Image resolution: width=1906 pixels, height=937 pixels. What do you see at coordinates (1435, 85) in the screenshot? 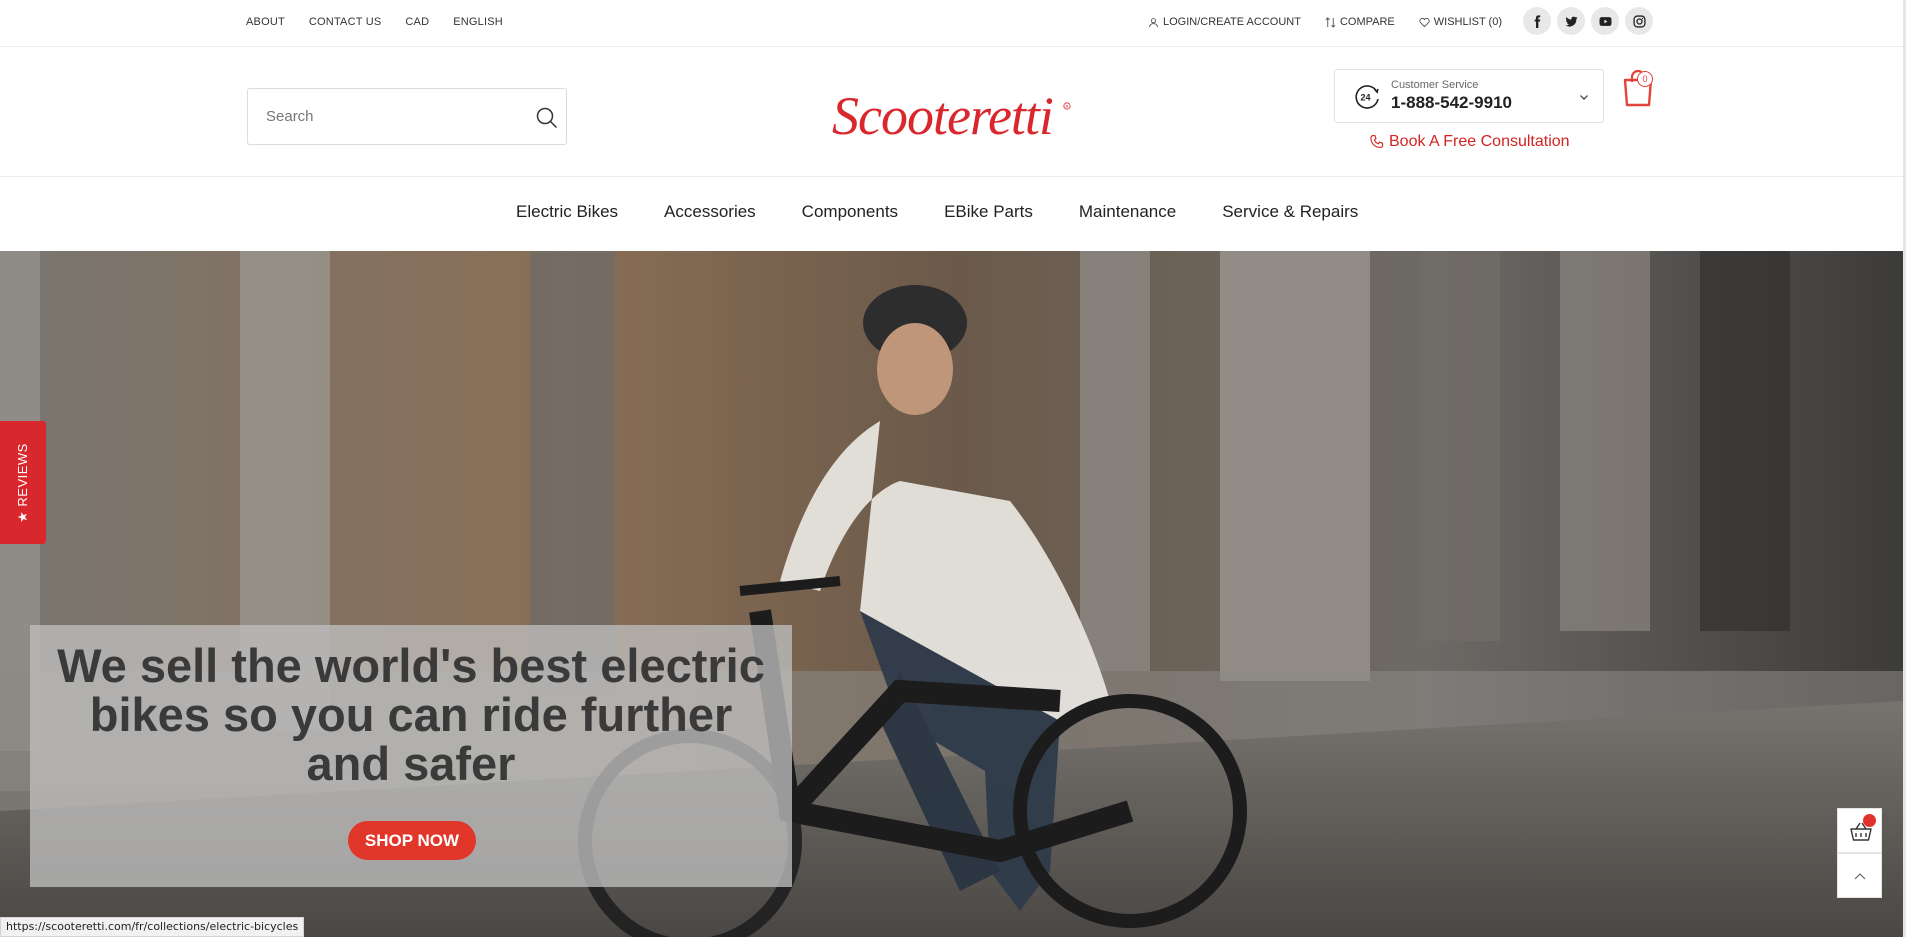
I see `customer-service-label: Customer Service` at bounding box center [1435, 85].